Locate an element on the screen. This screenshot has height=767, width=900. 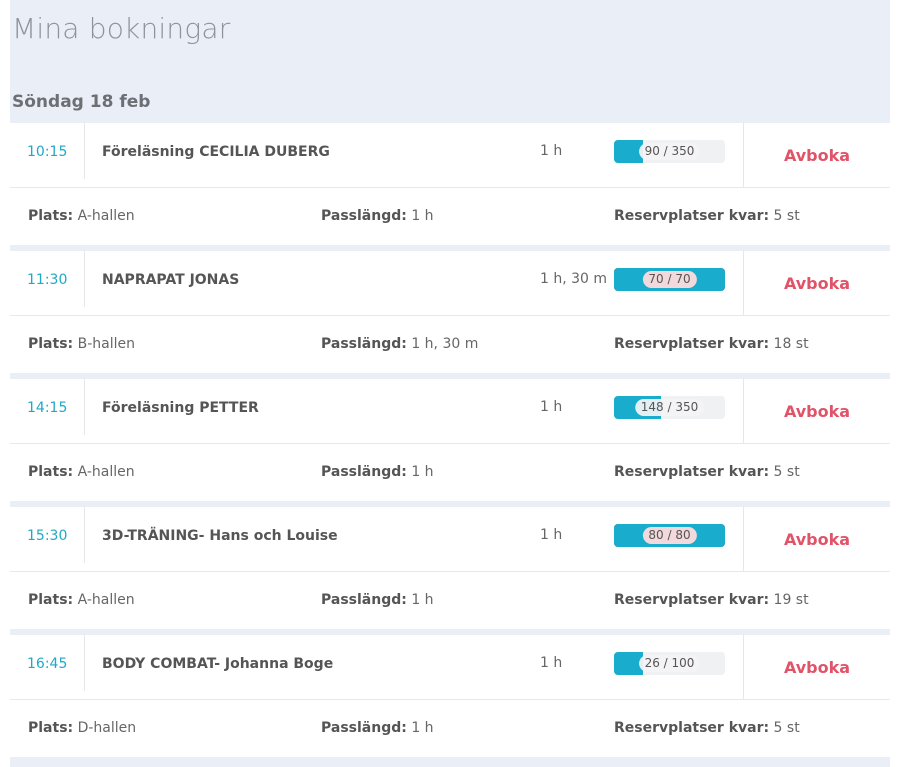
booking-title: 3D-TRÄNING- Hans och Louise is located at coordinates (220, 536).